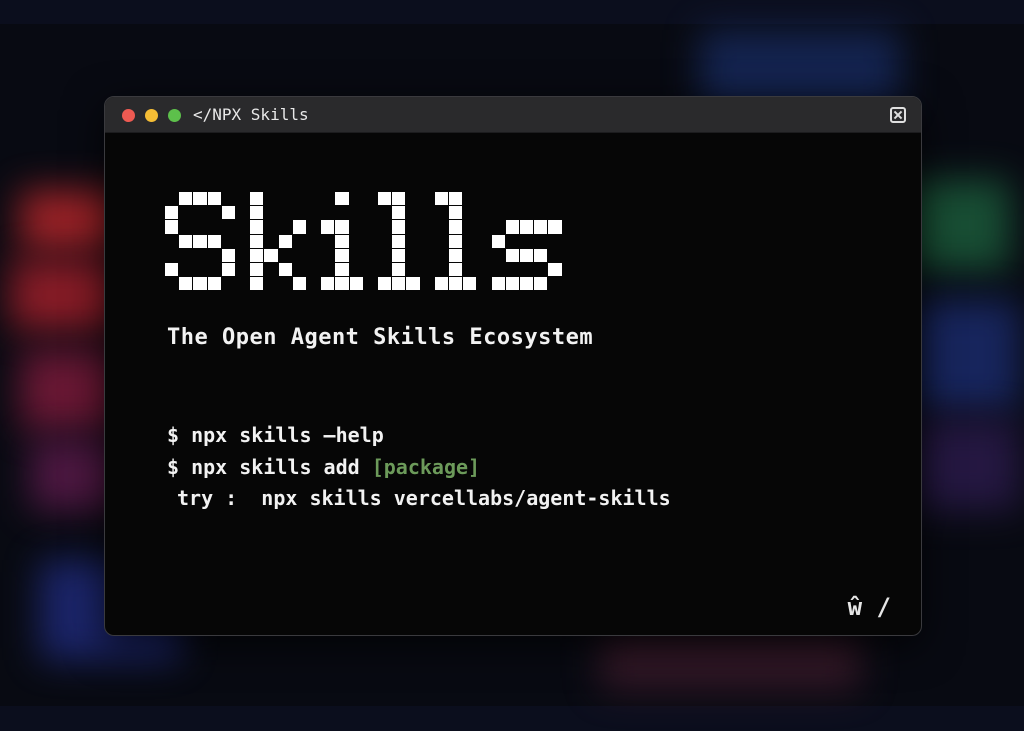  What do you see at coordinates (174, 115) in the screenshot?
I see `maximize-window-dot` at bounding box center [174, 115].